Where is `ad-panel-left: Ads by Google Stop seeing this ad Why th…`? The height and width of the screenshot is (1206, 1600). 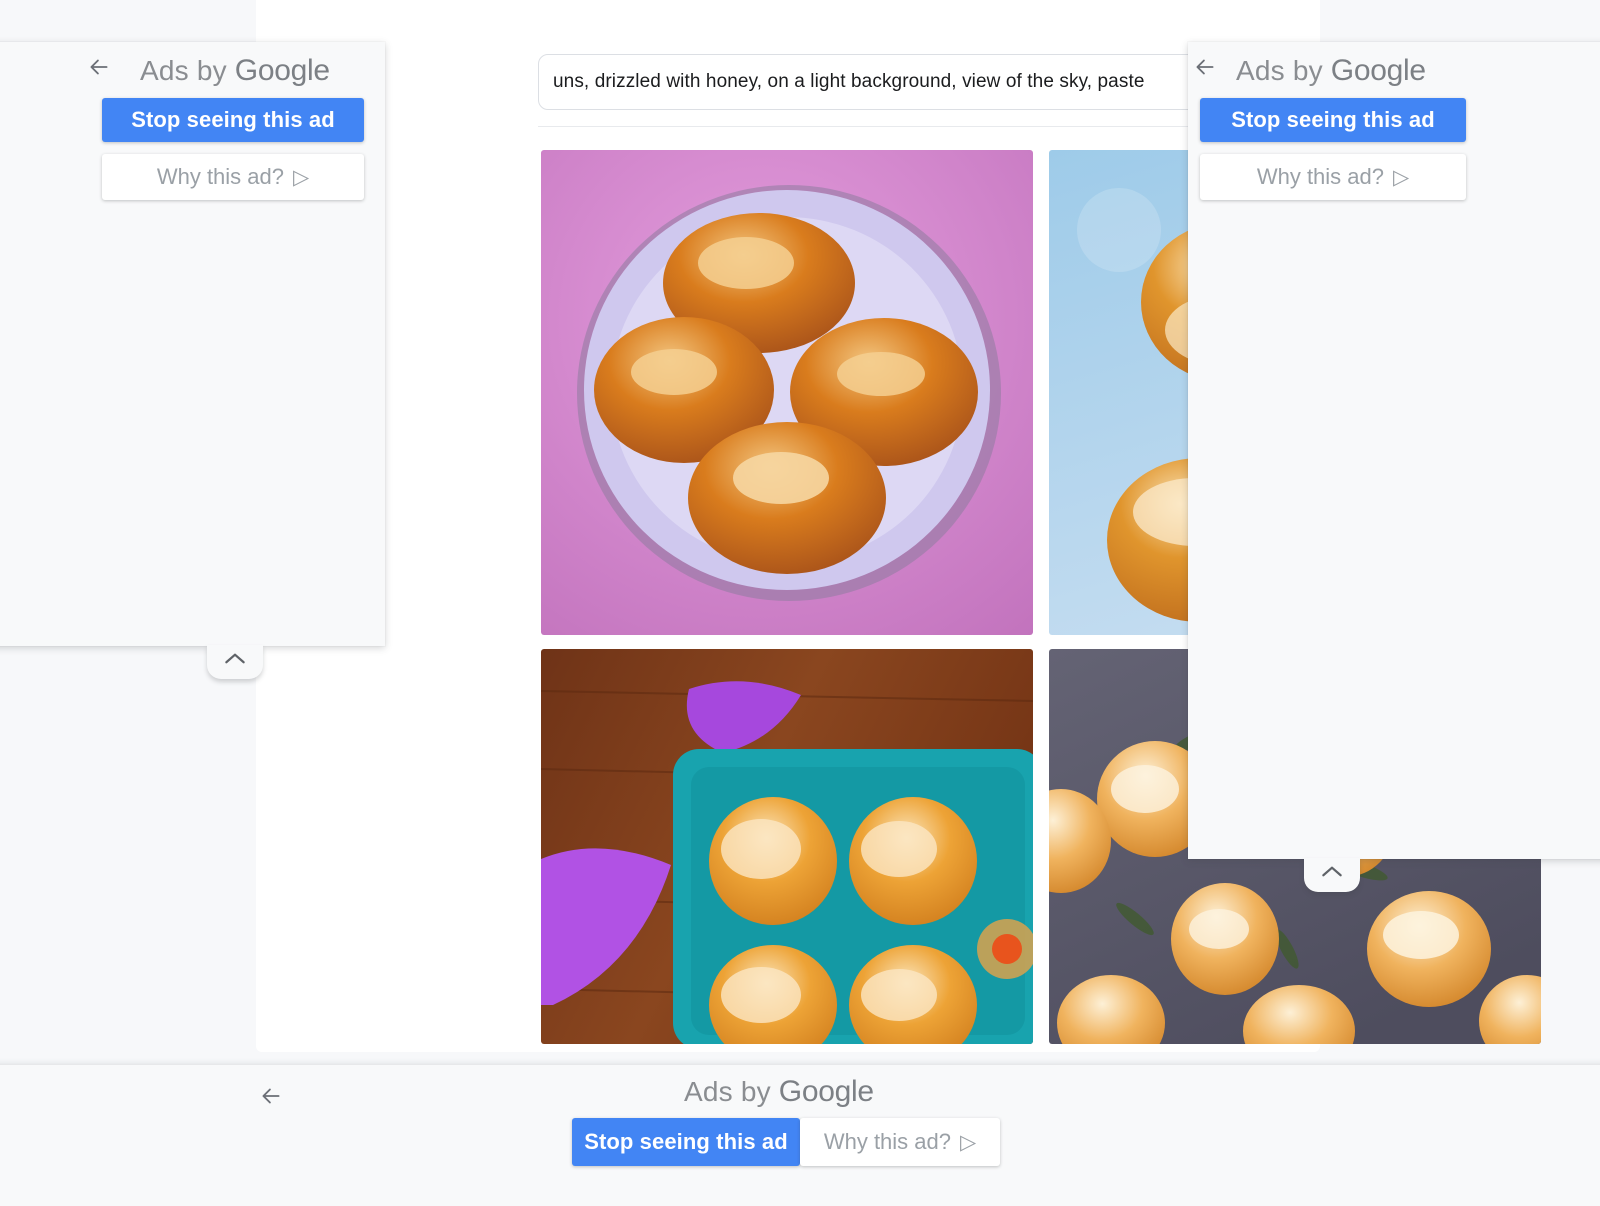 ad-panel-left: Ads by Google Stop seeing this ad Why th… is located at coordinates (192, 360).